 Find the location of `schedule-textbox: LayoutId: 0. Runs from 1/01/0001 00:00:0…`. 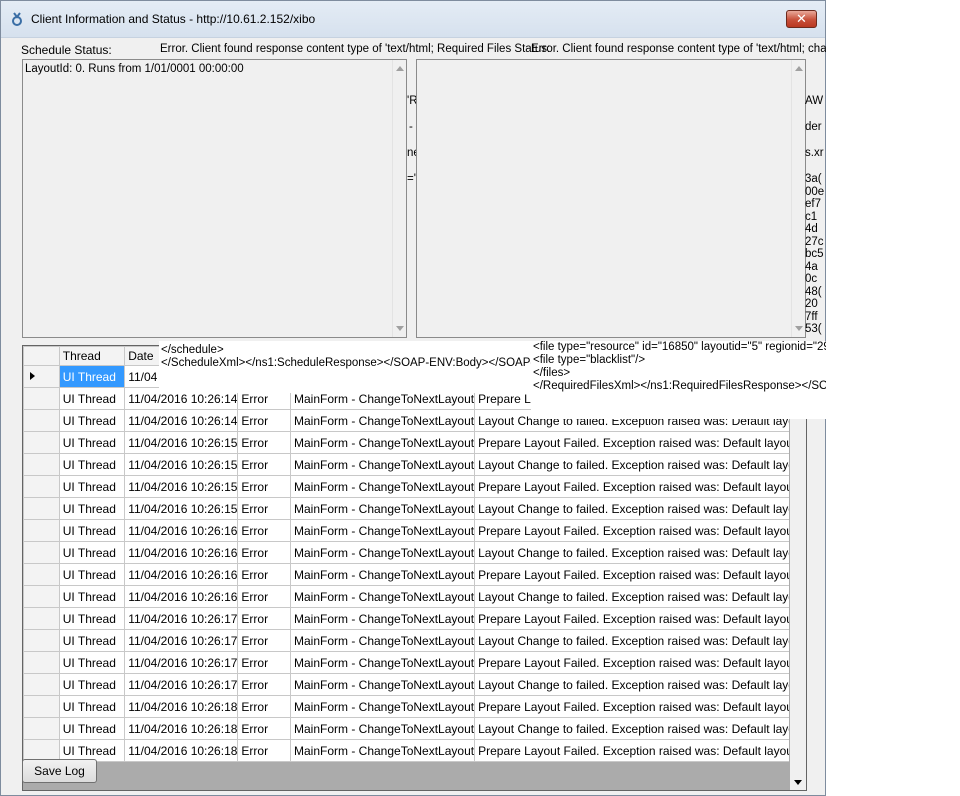

schedule-textbox: LayoutId: 0. Runs from 1/01/0001 00:00:0… is located at coordinates (214, 198).